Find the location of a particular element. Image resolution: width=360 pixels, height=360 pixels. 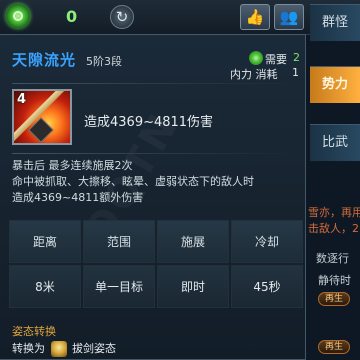

description-line: 造成4369~4811额外伤害 is located at coordinates (78, 197).